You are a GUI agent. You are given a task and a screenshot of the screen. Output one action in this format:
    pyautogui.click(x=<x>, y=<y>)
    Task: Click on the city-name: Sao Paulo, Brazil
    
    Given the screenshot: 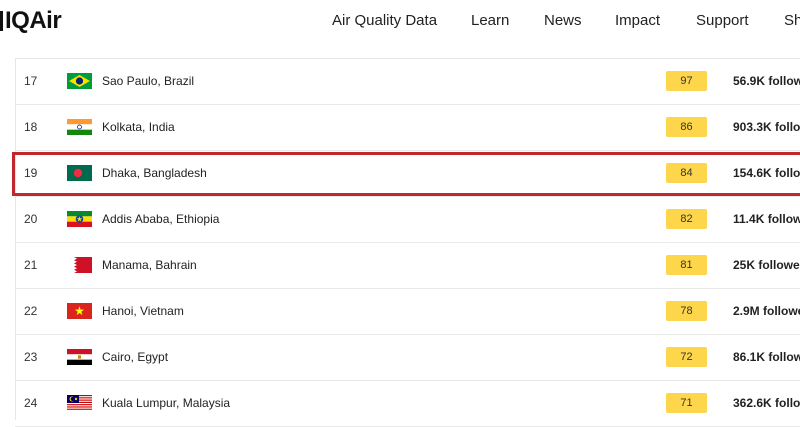 What is the action you would take?
    pyautogui.click(x=148, y=81)
    